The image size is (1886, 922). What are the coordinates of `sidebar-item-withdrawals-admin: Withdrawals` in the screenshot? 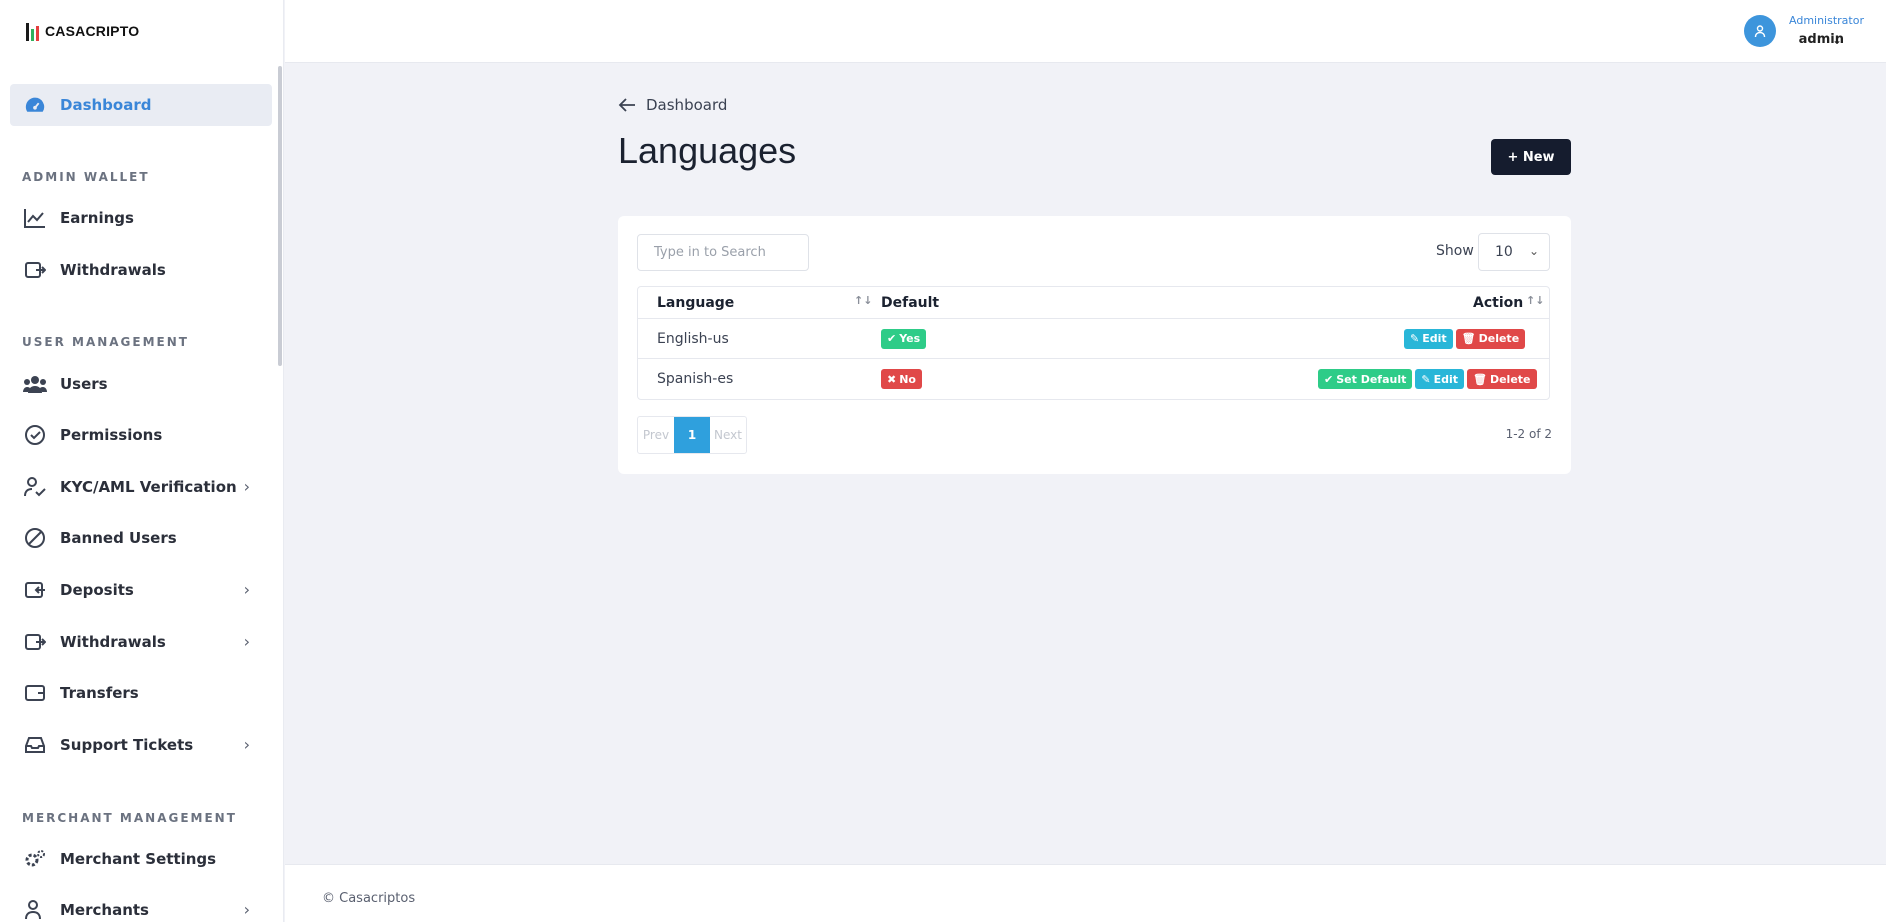 It's located at (141, 270).